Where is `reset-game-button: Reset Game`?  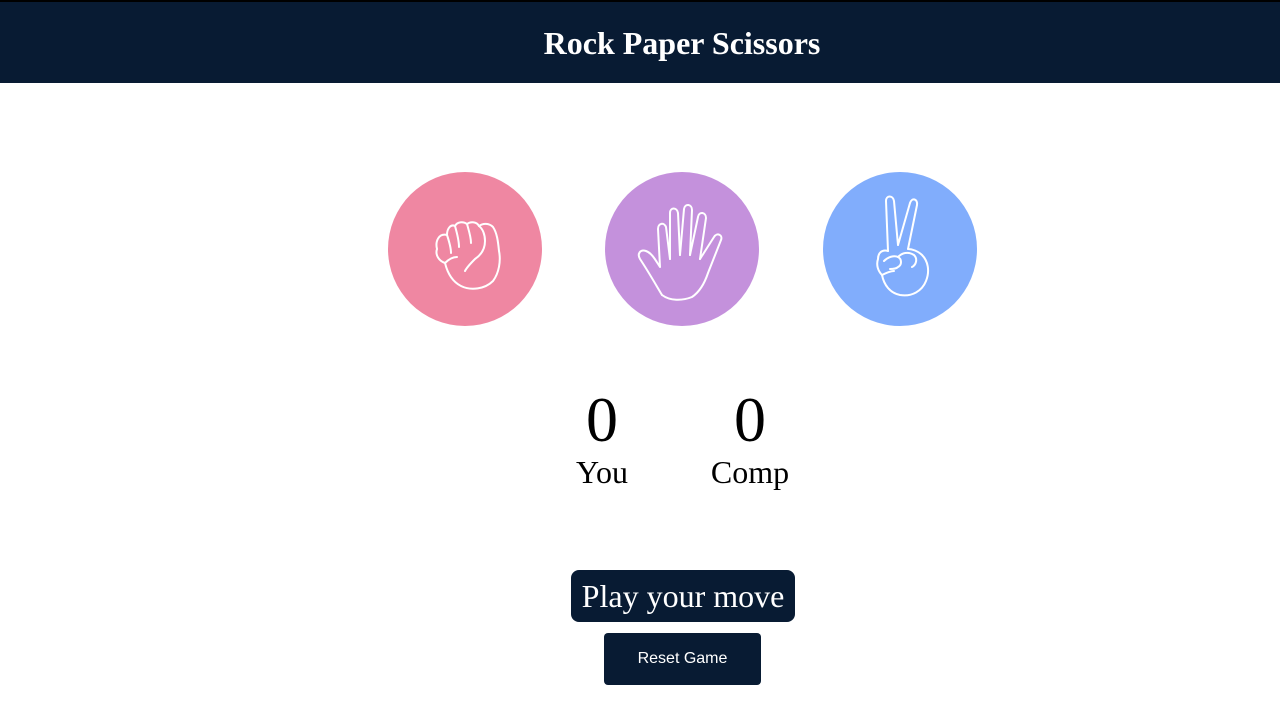
reset-game-button: Reset Game is located at coordinates (682, 659).